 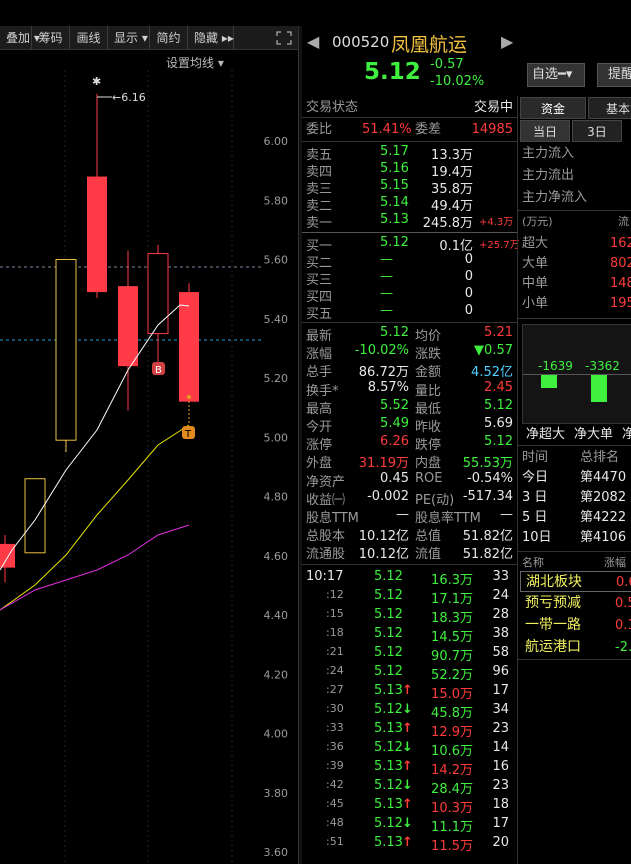 What do you see at coordinates (319, 446) in the screenshot?
I see `stat-label: 涨停` at bounding box center [319, 446].